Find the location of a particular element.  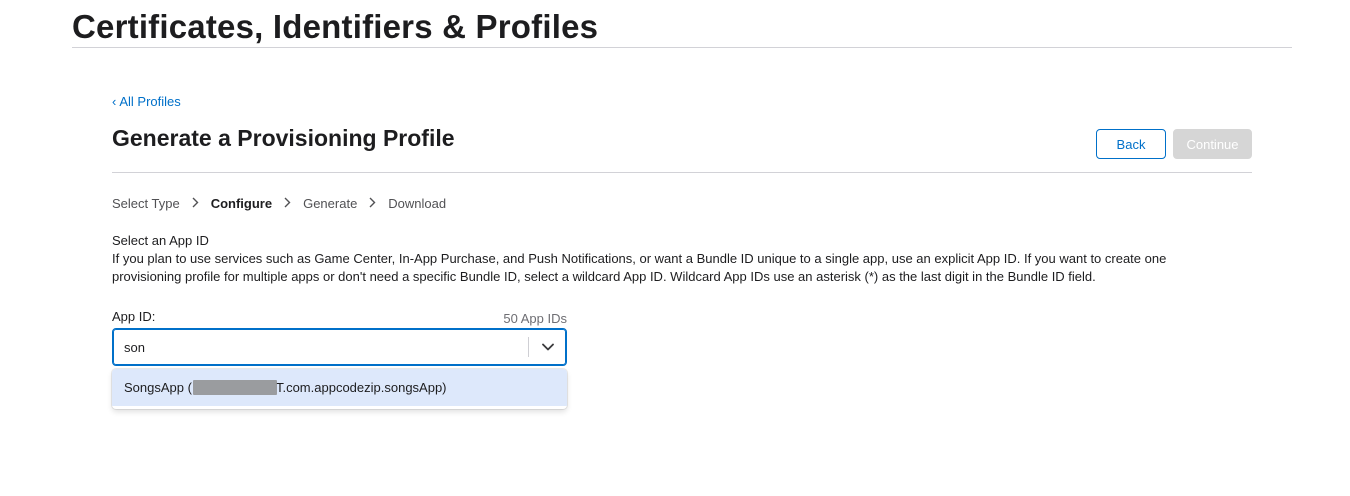

option-open-paren: ( is located at coordinates (189, 387).